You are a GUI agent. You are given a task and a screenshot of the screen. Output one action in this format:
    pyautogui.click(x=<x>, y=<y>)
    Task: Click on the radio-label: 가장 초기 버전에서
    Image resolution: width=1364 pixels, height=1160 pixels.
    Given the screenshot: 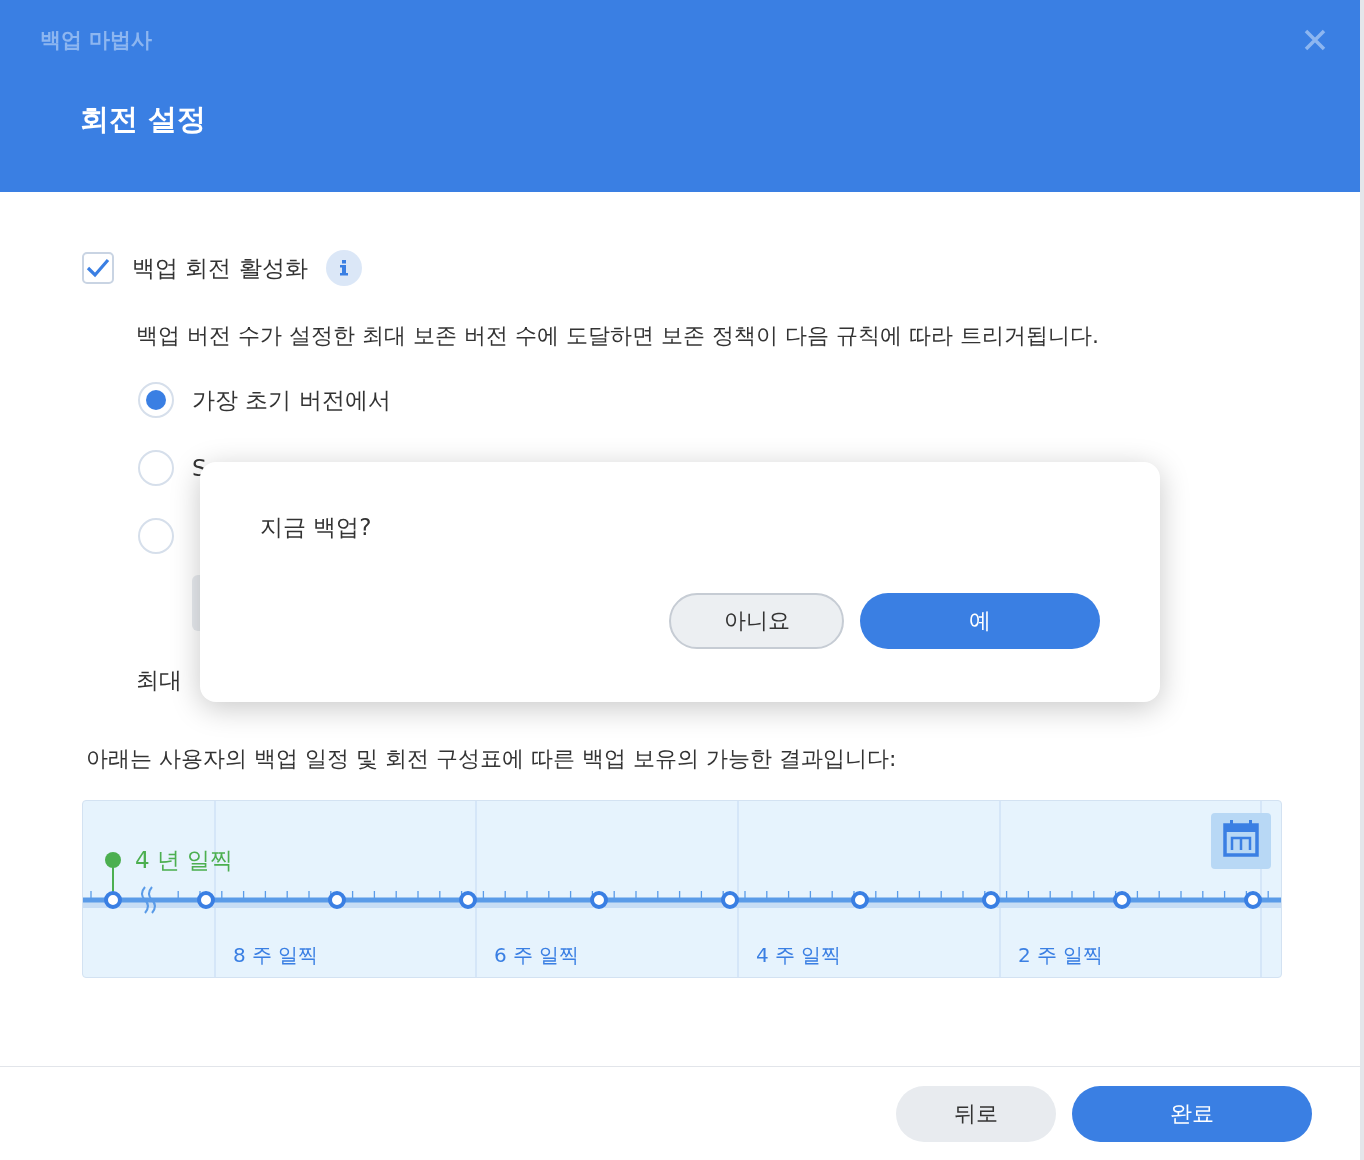 What is the action you would take?
    pyautogui.click(x=291, y=400)
    